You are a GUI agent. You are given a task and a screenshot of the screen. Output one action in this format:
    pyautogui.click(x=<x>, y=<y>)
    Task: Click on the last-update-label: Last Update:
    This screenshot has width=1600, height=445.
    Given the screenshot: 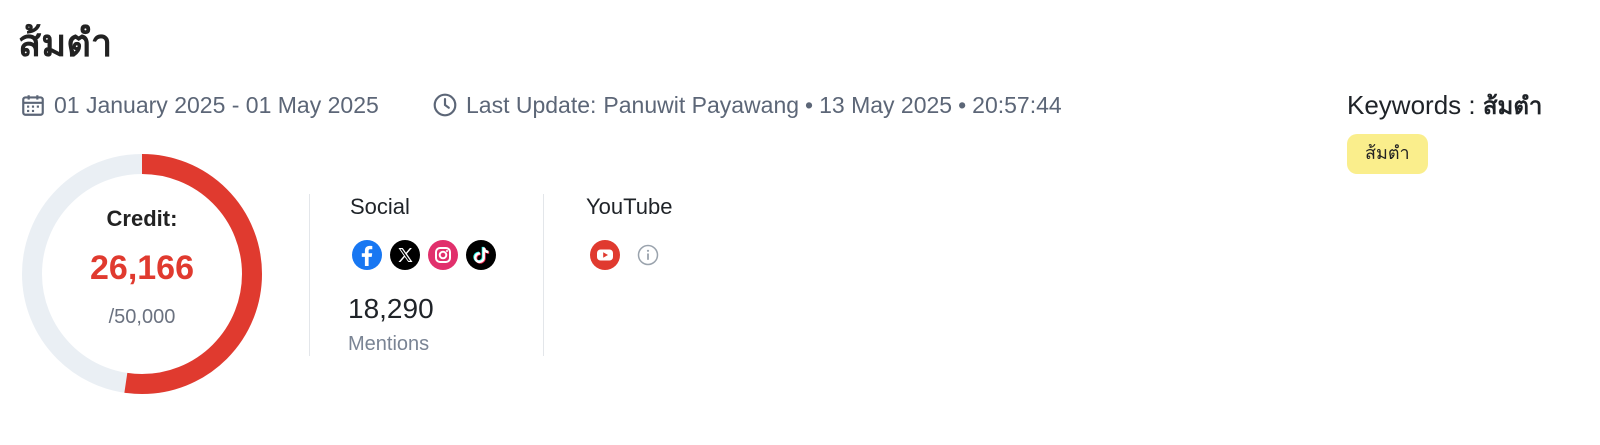 What is the action you would take?
    pyautogui.click(x=531, y=104)
    